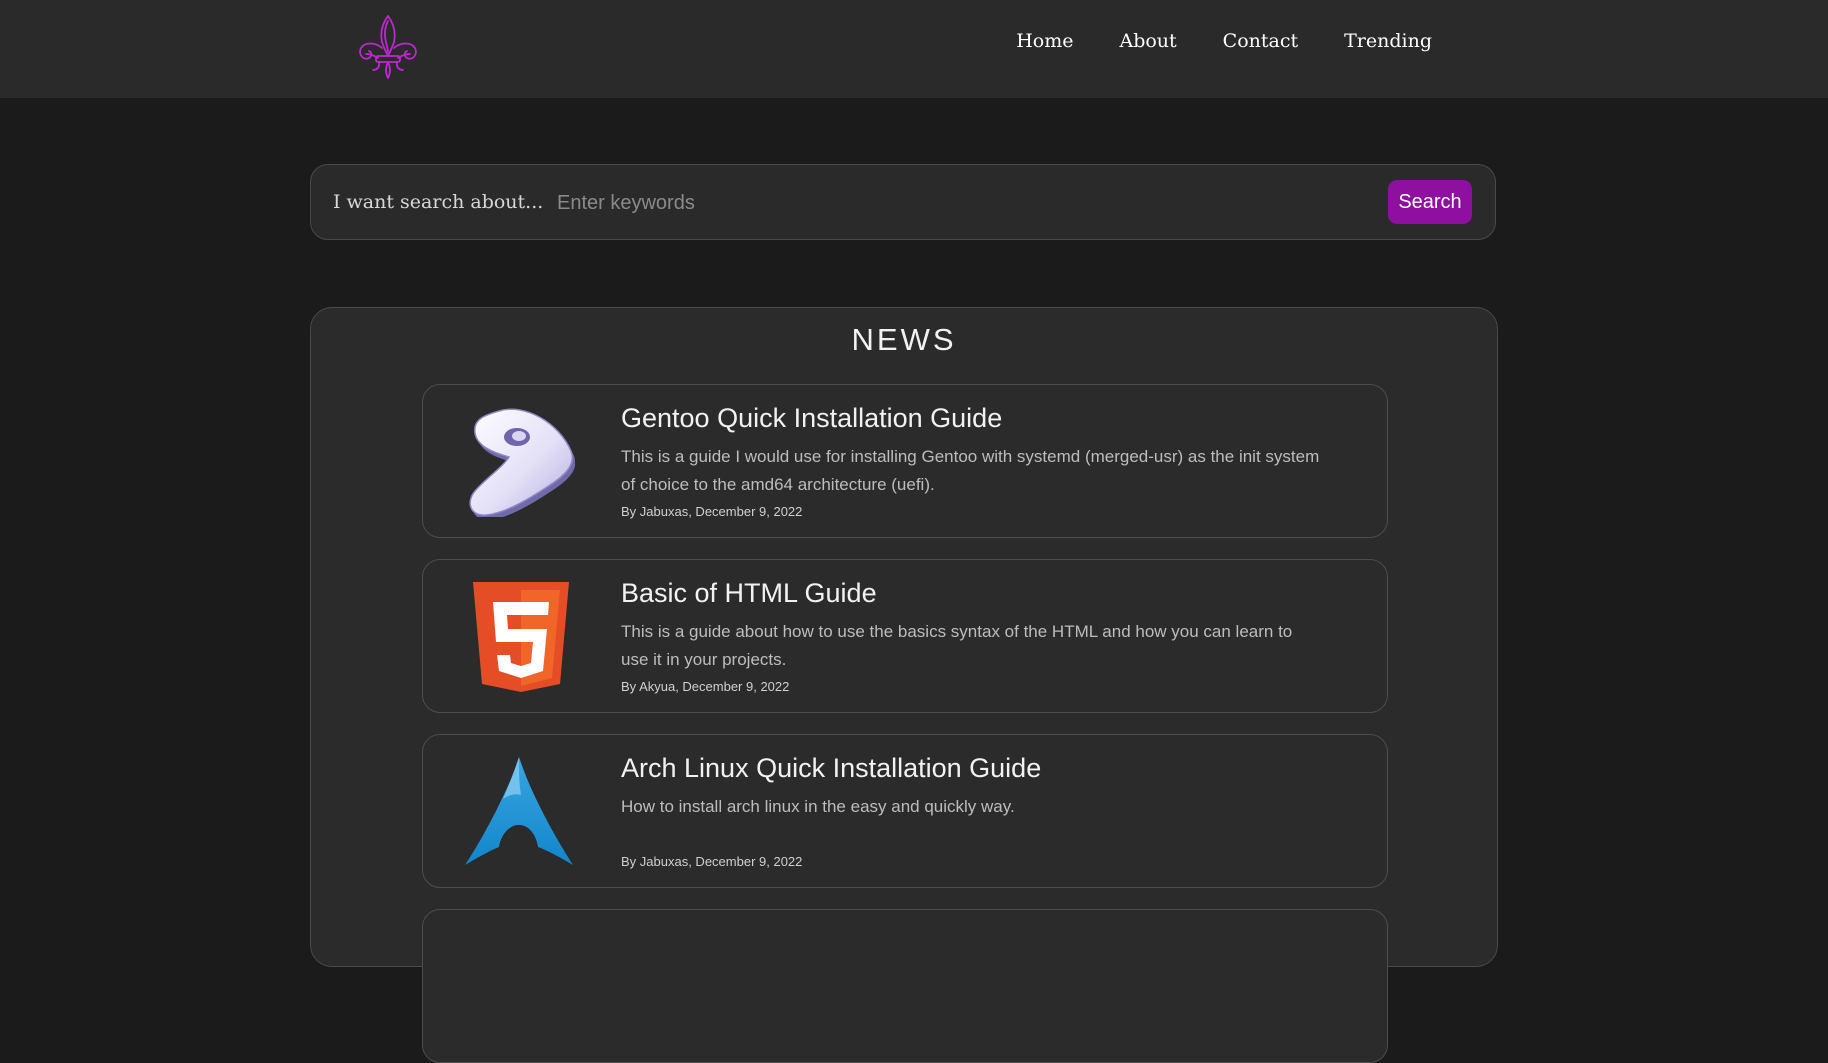 The width and height of the screenshot is (1828, 1063). I want to click on search-bar: I want search about... Search, so click(903, 202).